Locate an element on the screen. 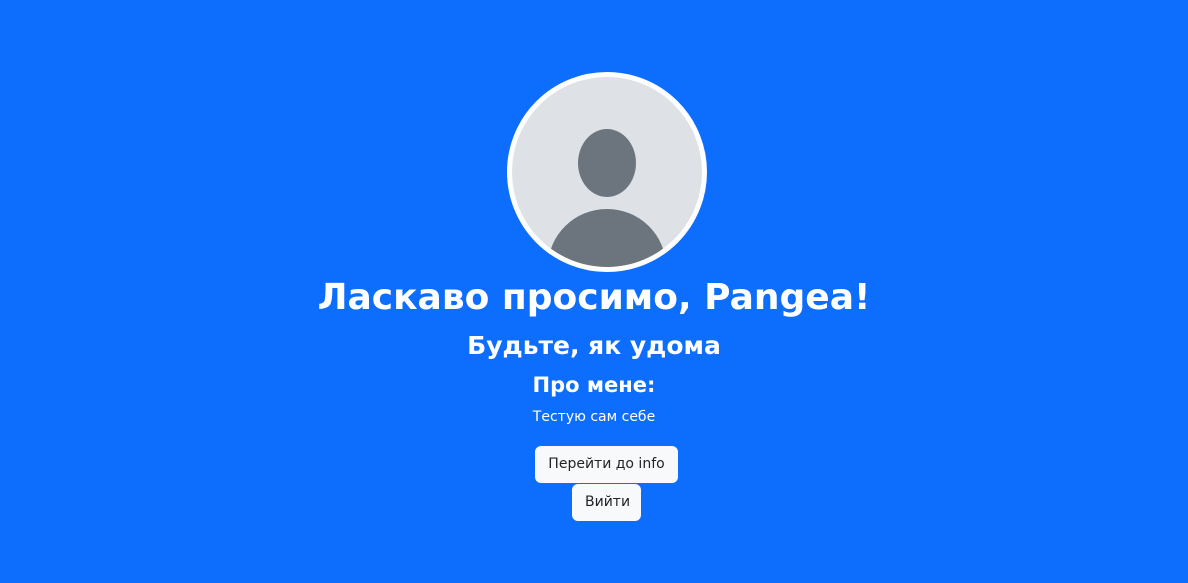 The width and height of the screenshot is (1188, 583). logout-button: Вийти is located at coordinates (606, 502).